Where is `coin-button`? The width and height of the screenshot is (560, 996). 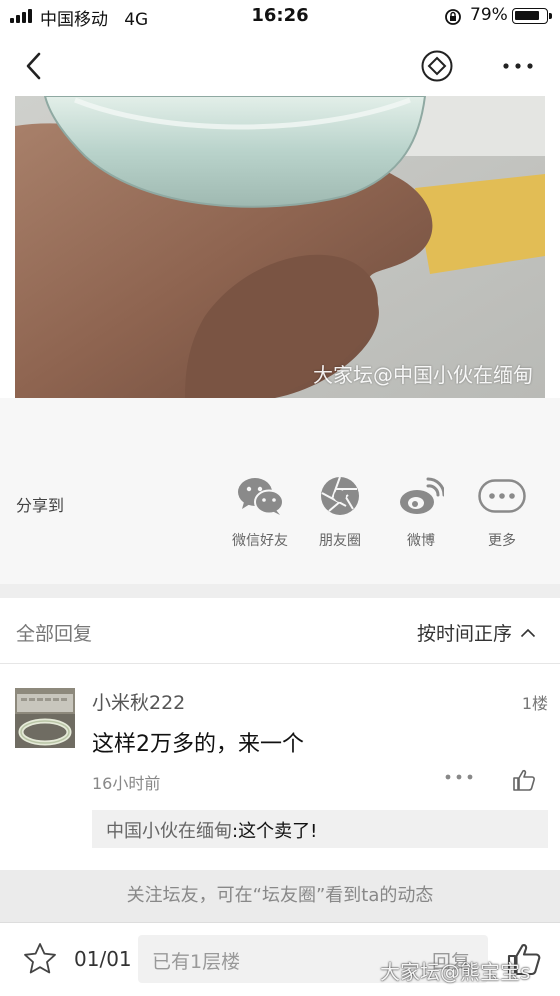 coin-button is located at coordinates (437, 66).